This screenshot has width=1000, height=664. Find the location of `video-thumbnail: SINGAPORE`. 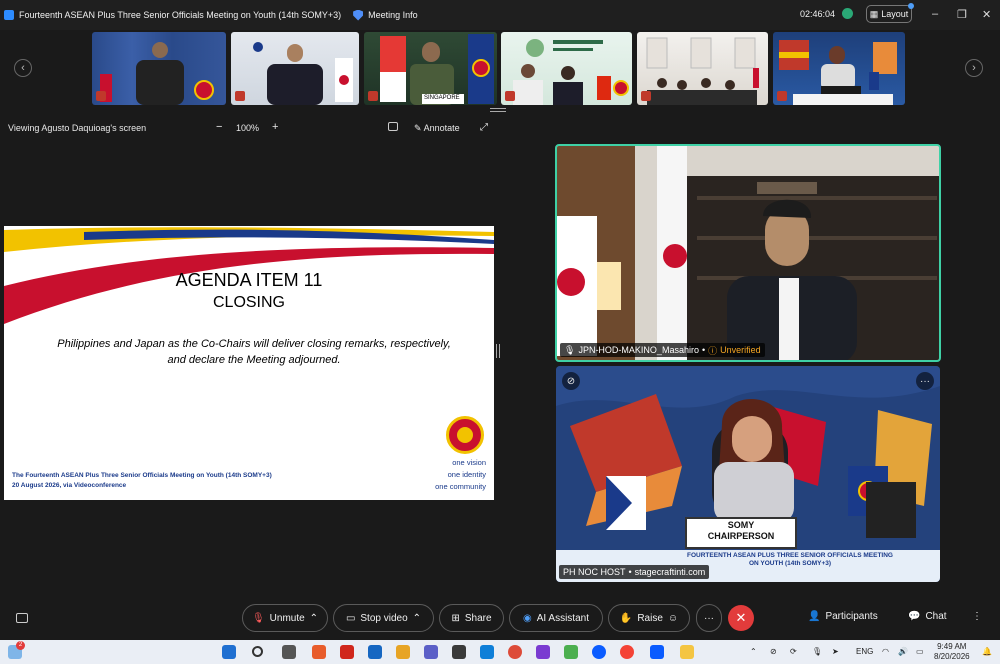

video-thumbnail: SINGAPORE is located at coordinates (430, 68).